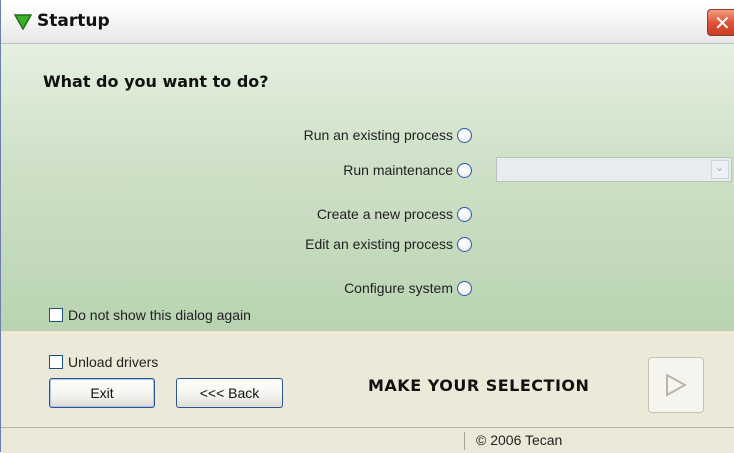 The image size is (734, 453). I want to click on option-create-new-process: Create a new process, so click(394, 214).